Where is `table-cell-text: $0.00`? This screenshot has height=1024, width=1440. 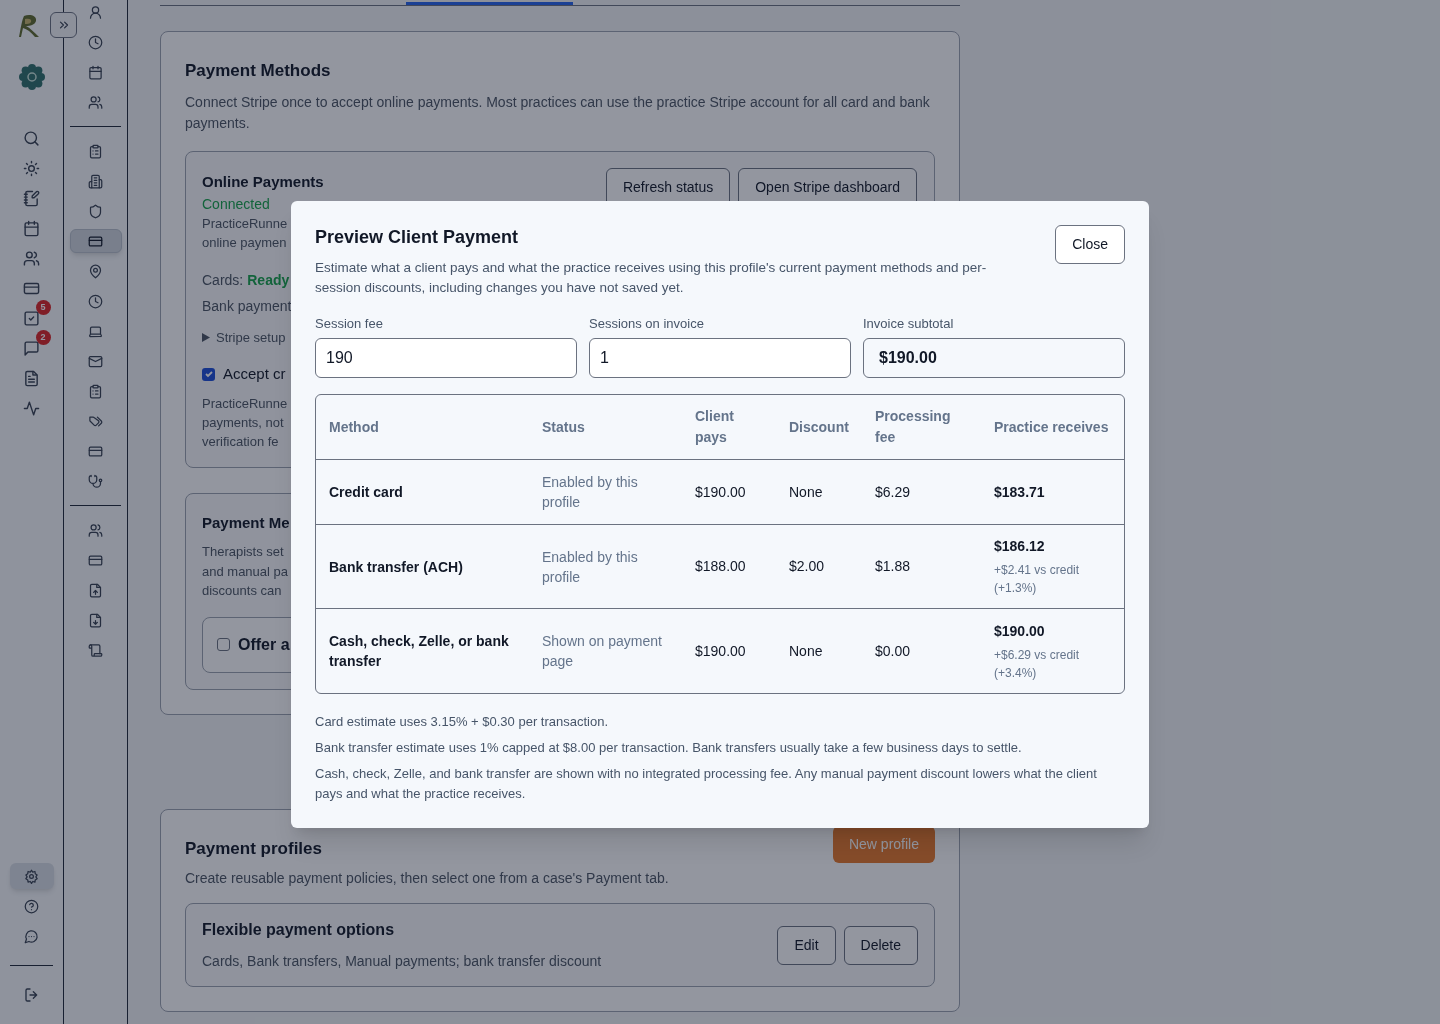
table-cell-text: $0.00 is located at coordinates (893, 651).